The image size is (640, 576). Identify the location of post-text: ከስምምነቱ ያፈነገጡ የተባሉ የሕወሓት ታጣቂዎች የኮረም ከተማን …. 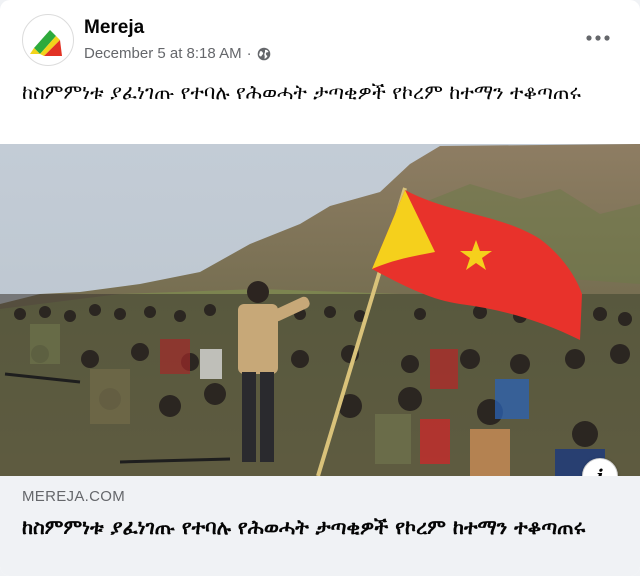
(301, 92).